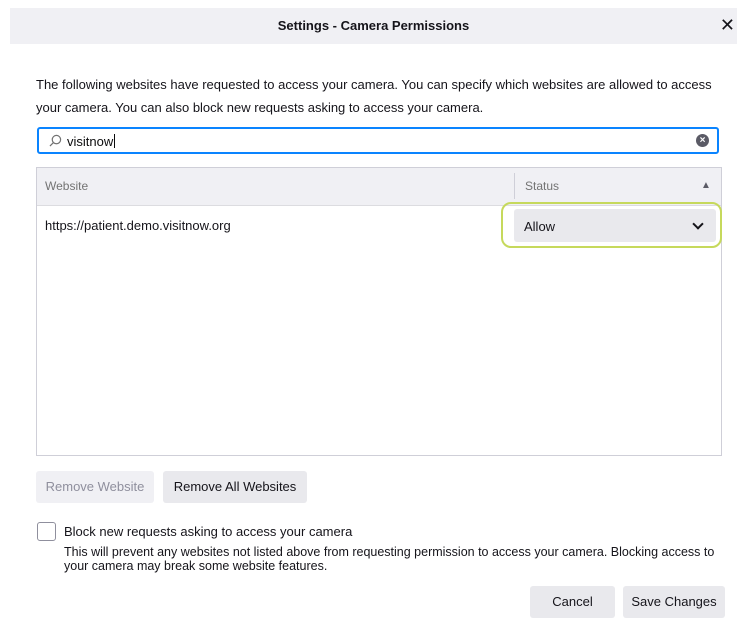 The height and width of the screenshot is (637, 737). I want to click on status-value: Allow, so click(540, 226).